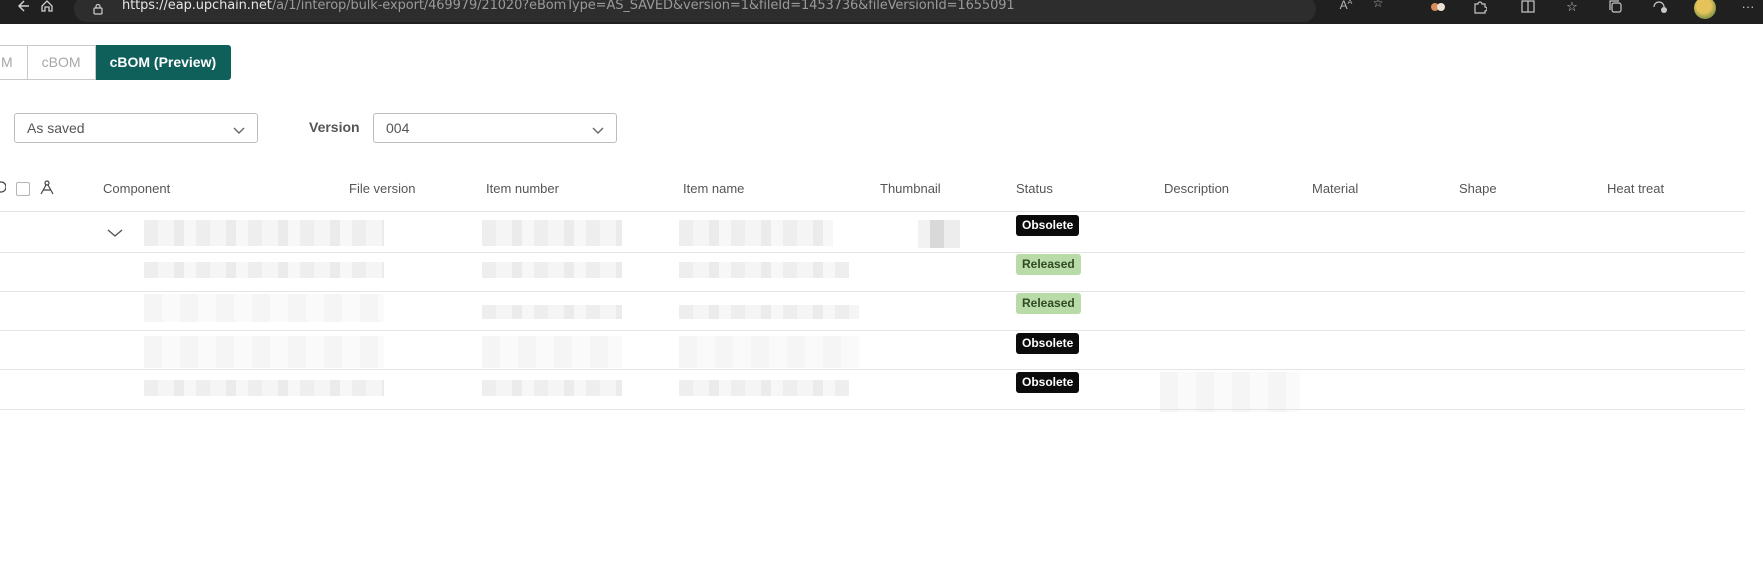  What do you see at coordinates (23, 8) in the screenshot?
I see `back-icon` at bounding box center [23, 8].